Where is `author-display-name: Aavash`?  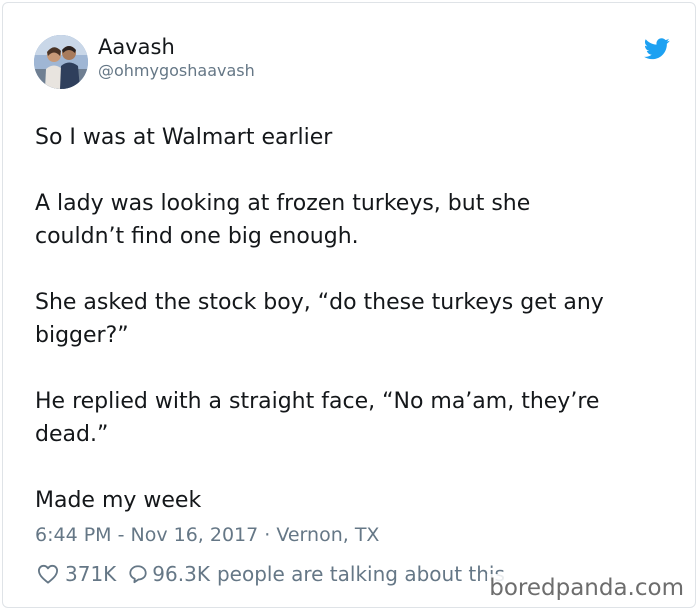 author-display-name: Aavash is located at coordinates (136, 47).